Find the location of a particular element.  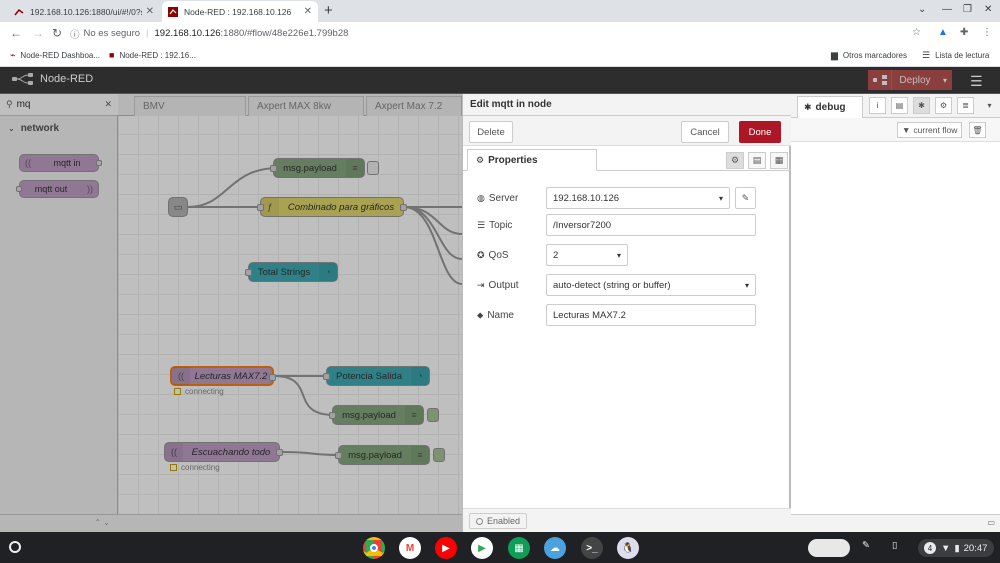

output-label-wrap: ⇥ Output is located at coordinates (511, 285).